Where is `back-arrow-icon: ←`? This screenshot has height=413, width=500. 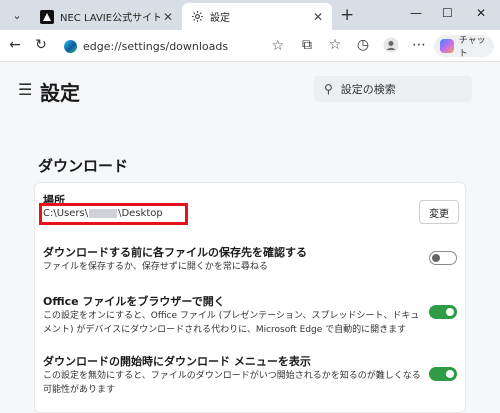 back-arrow-icon: ← is located at coordinates (15, 45).